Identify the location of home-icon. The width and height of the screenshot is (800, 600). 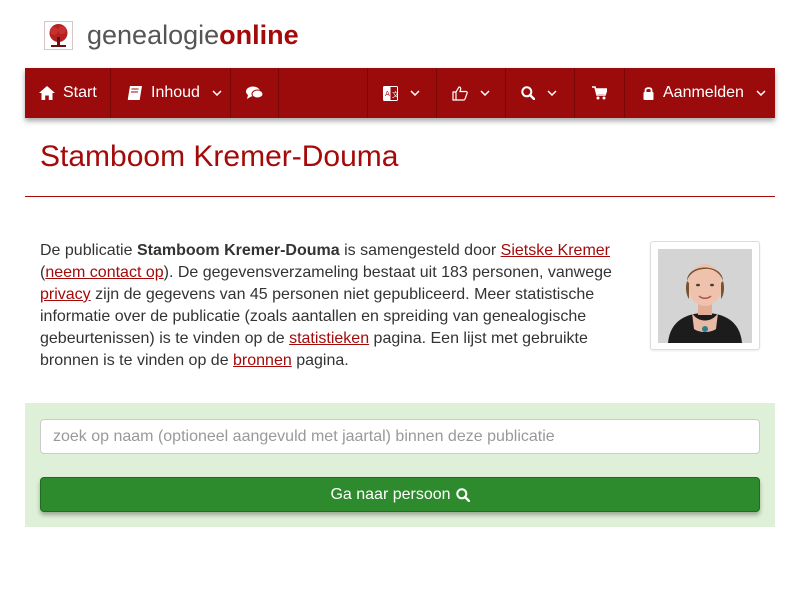
(47, 93).